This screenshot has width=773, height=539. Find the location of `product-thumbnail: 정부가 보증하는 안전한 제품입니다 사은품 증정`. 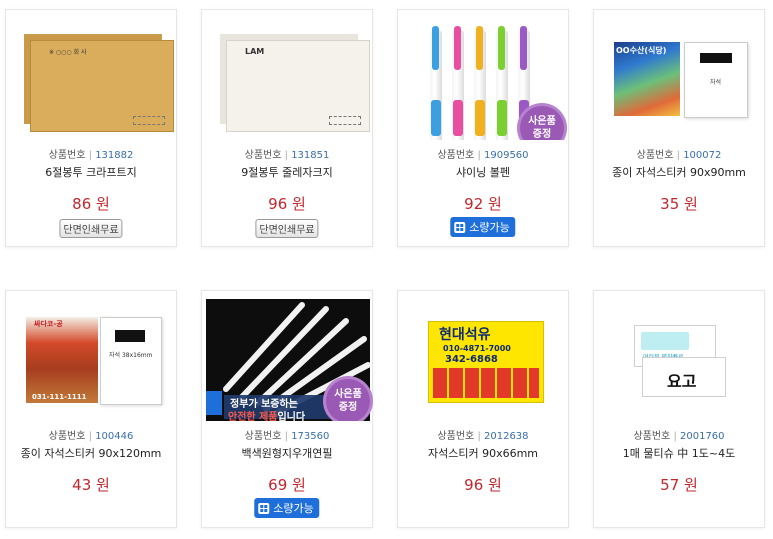

product-thumbnail: 정부가 보증하는 안전한 제품입니다 사은품 증정 is located at coordinates (288, 356).